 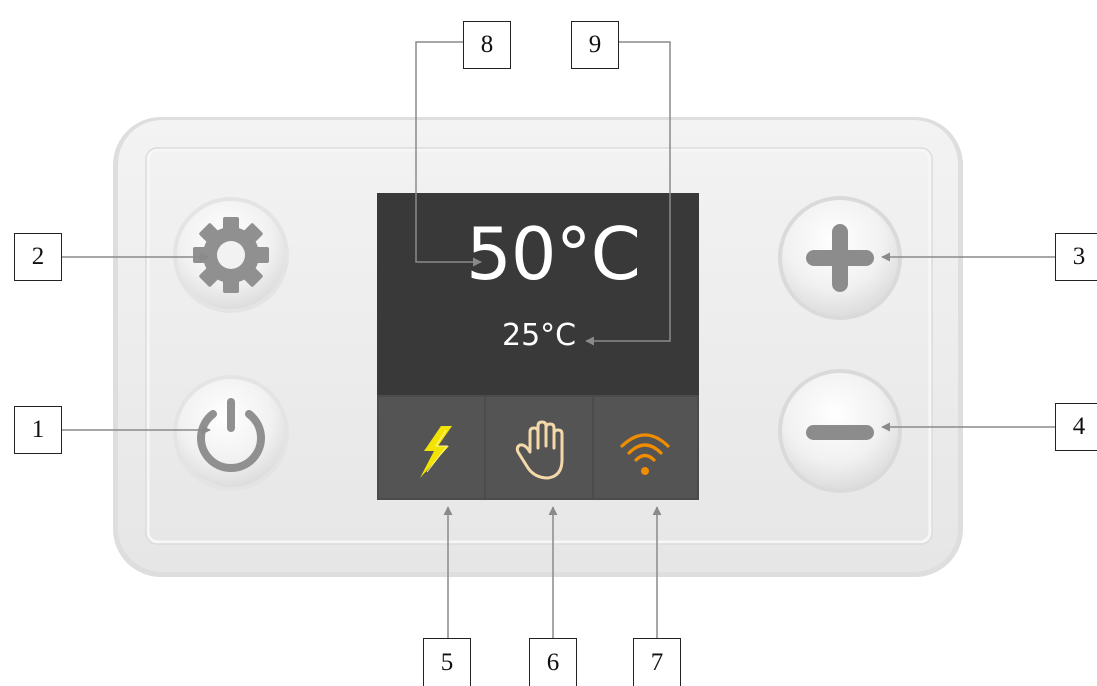 I want to click on callout-9: 9, so click(x=595, y=45).